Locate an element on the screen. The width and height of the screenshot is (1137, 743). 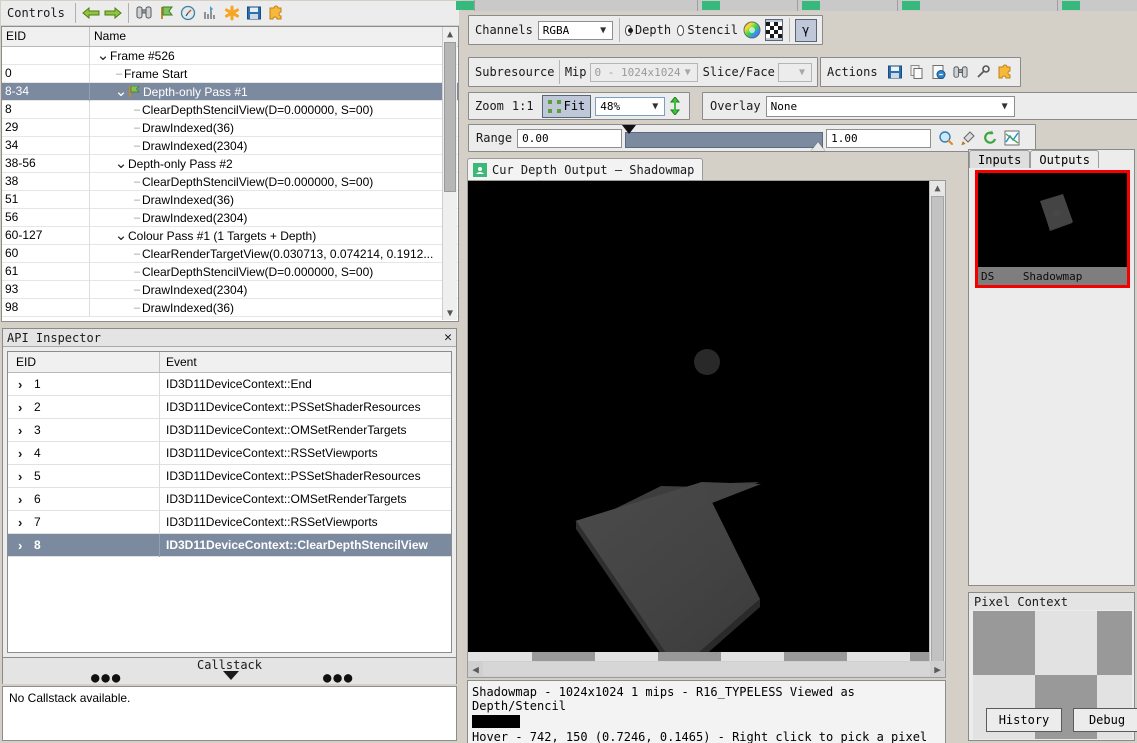
copy-icon is located at coordinates (917, 72).